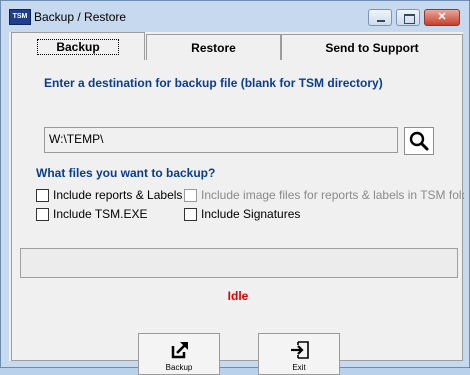  I want to click on tab-restore-label: Restore, so click(213, 48).